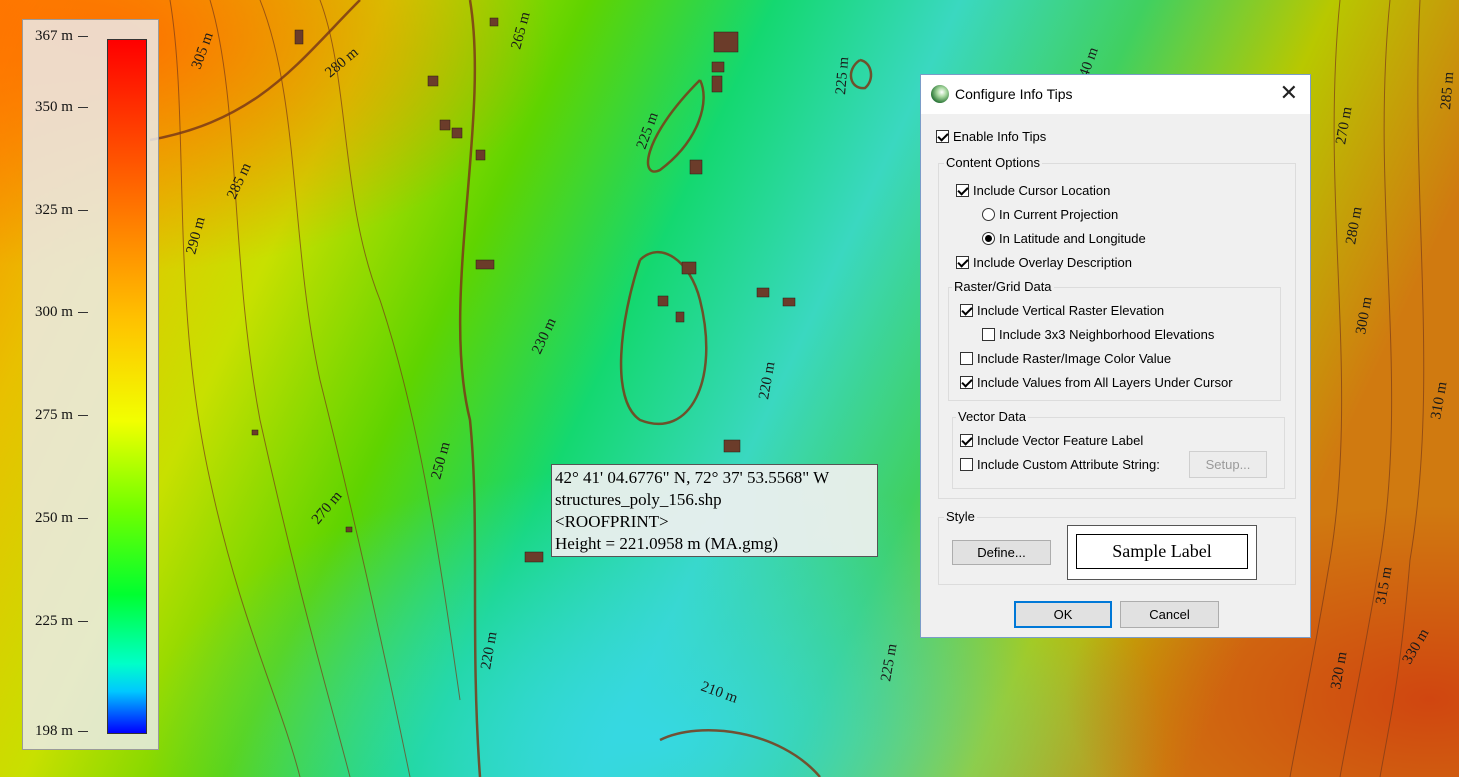  What do you see at coordinates (1447, 90) in the screenshot?
I see `contour-label: 285 m` at bounding box center [1447, 90].